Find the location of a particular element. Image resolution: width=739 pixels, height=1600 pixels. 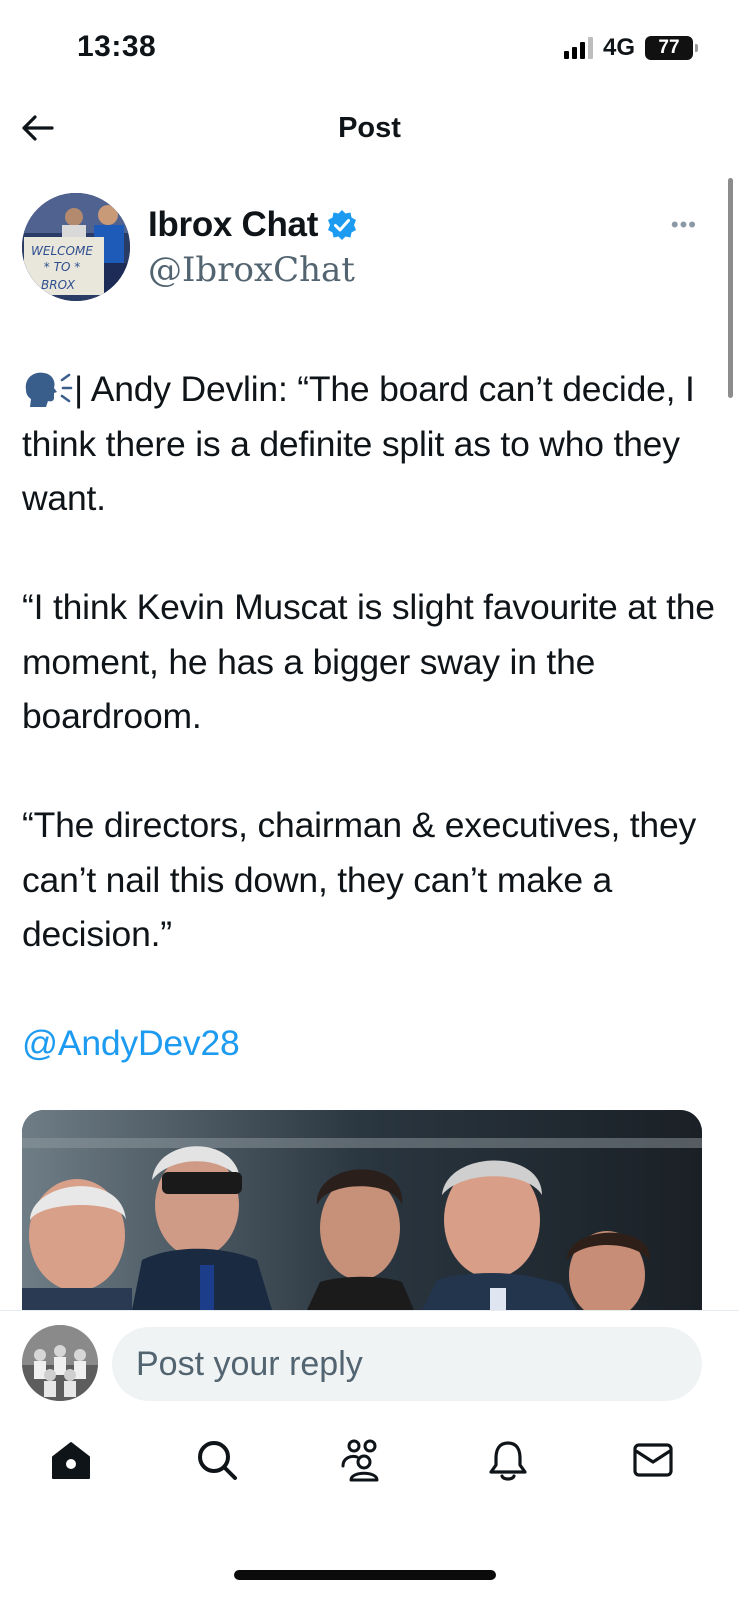

reply-placeholder: Post your reply is located at coordinates (249, 1363).